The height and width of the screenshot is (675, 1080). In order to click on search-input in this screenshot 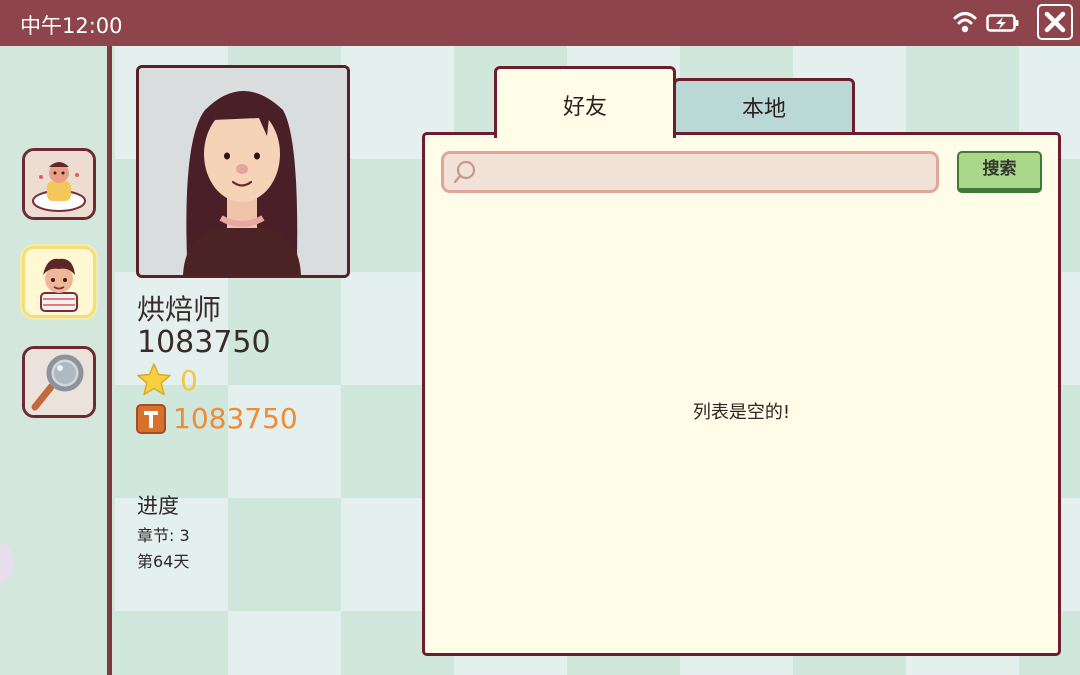, I will do `click(706, 173)`.